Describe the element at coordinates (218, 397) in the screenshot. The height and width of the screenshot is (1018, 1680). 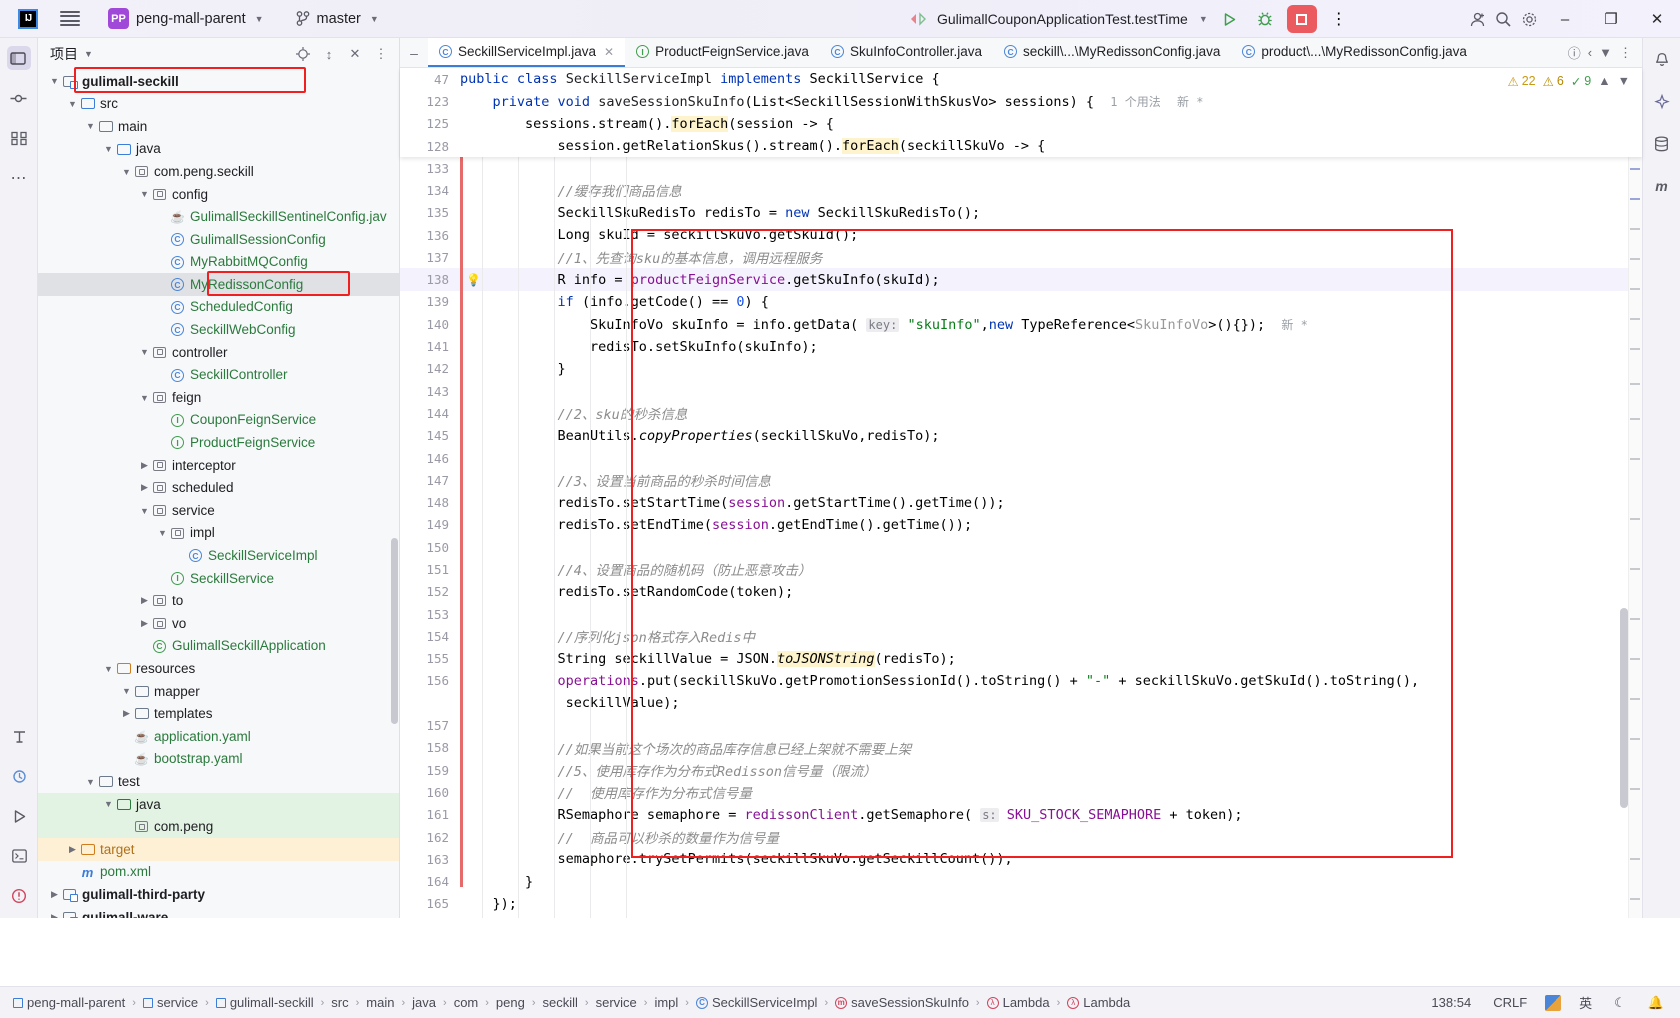
I see `tree-node-feign: ▼ feign` at that location.